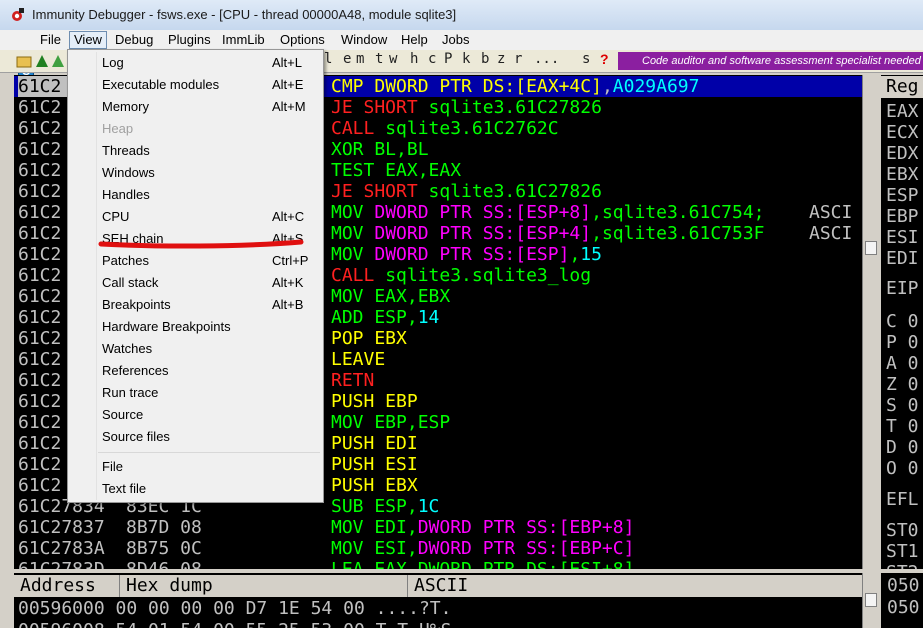 This screenshot has height=628, width=923. I want to click on menu-item-shortcut: Ctrl+P, so click(290, 260).